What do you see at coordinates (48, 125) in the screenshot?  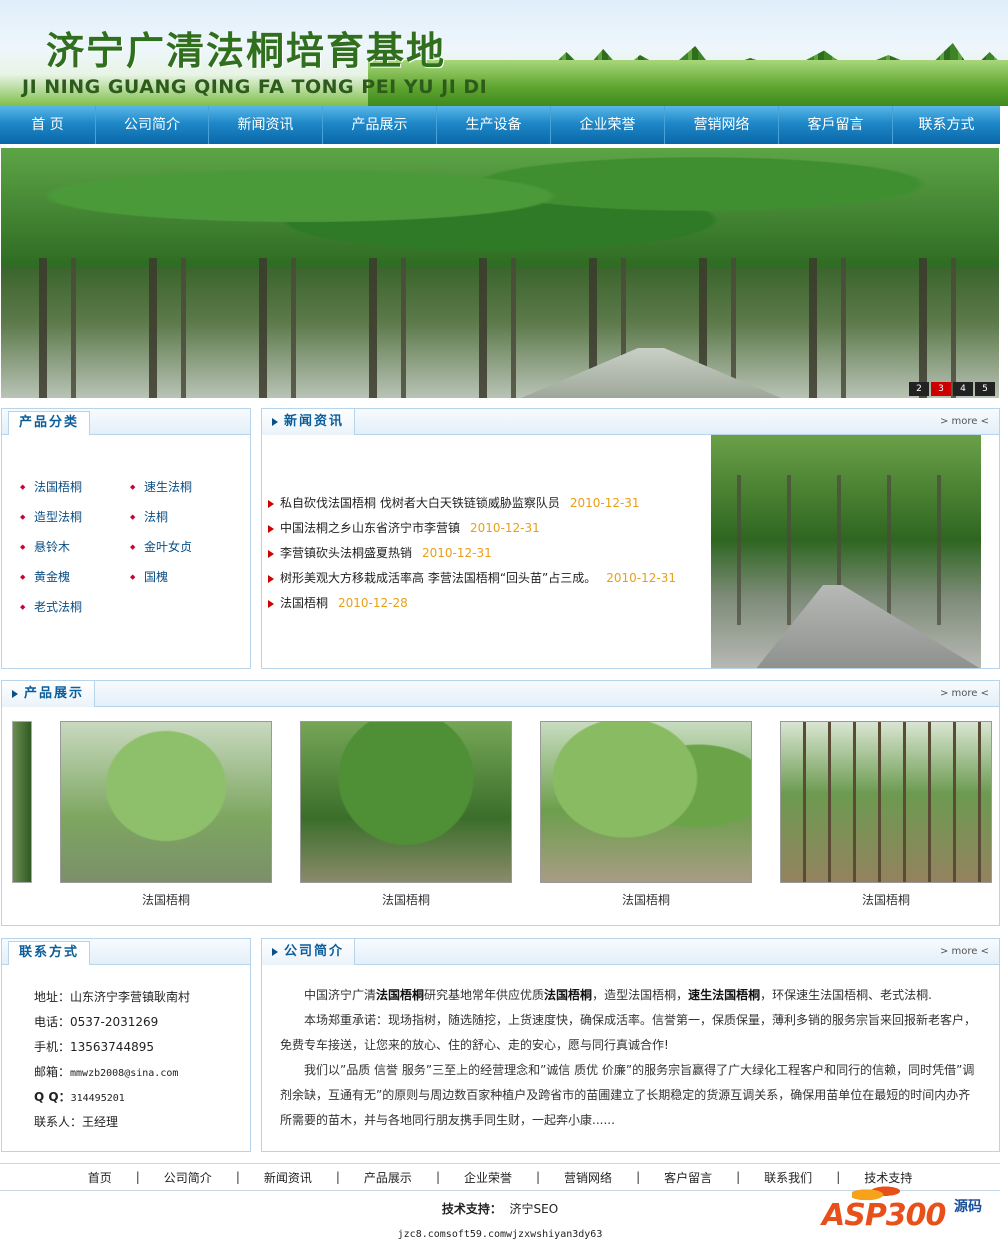 I see `nav-home: 首 页` at bounding box center [48, 125].